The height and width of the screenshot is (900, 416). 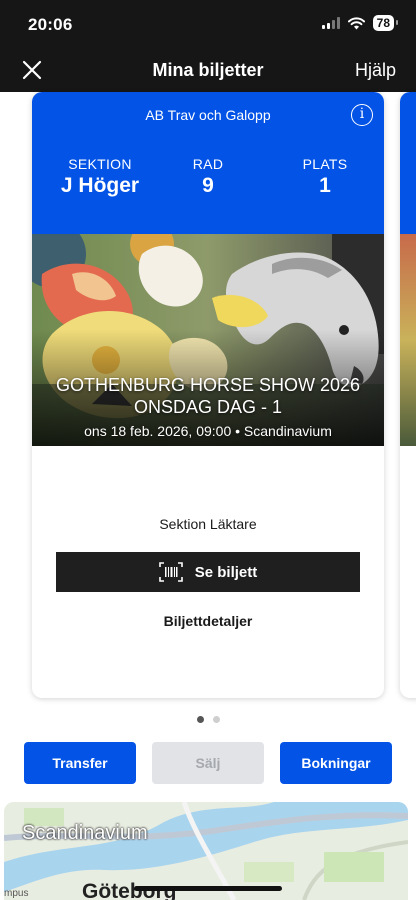 What do you see at coordinates (208, 115) in the screenshot?
I see `organizer-name: AB Trav och Galopp` at bounding box center [208, 115].